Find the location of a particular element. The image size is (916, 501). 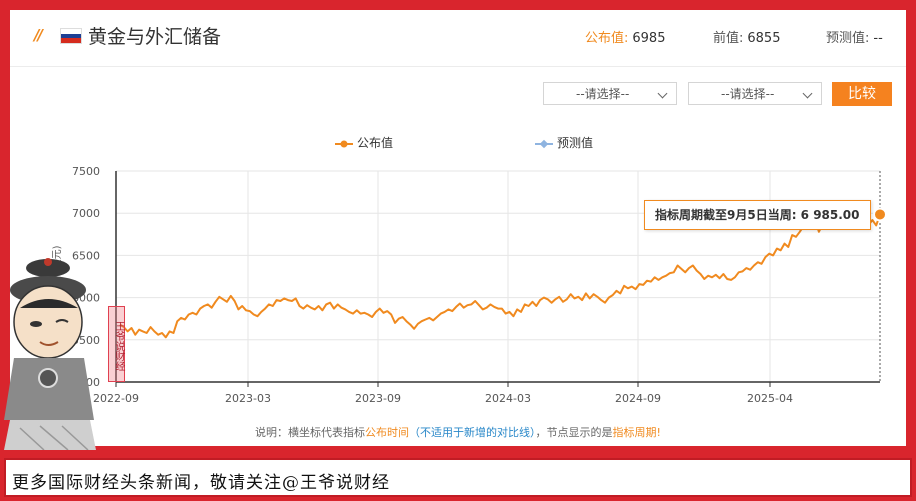

note-part-2: 公布时间 is located at coordinates (387, 432).